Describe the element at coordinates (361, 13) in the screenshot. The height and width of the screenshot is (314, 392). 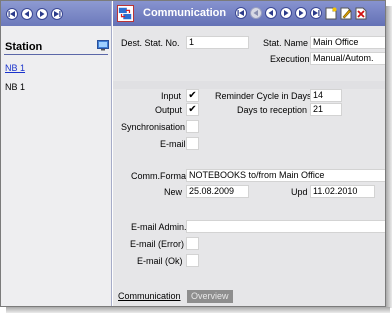
I see `delete-document-icon` at that location.